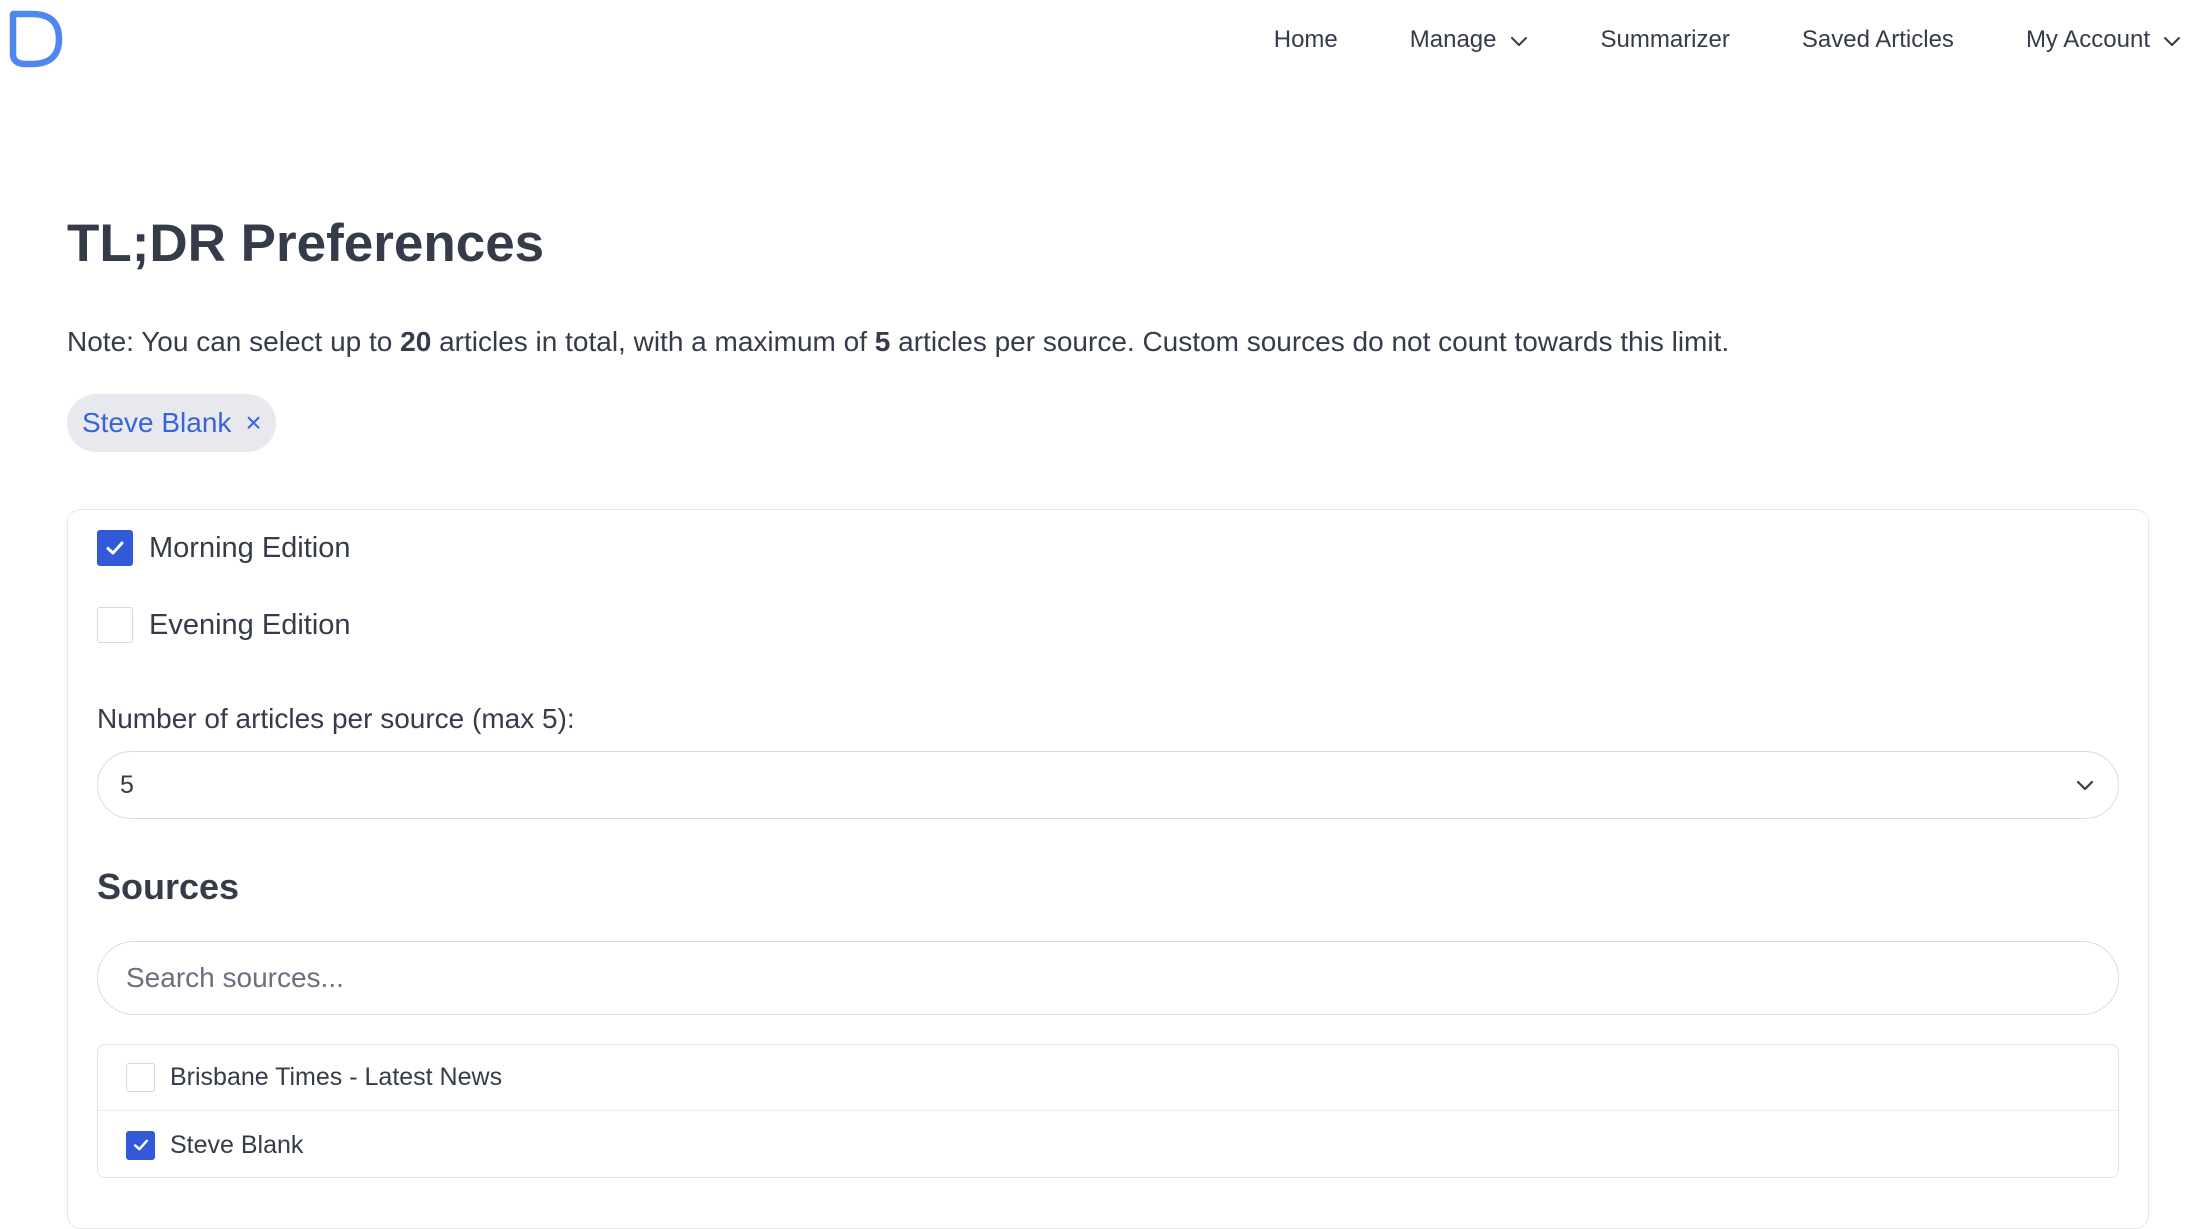  Describe the element at coordinates (115, 548) in the screenshot. I see `morning-edition-checkbox` at that location.